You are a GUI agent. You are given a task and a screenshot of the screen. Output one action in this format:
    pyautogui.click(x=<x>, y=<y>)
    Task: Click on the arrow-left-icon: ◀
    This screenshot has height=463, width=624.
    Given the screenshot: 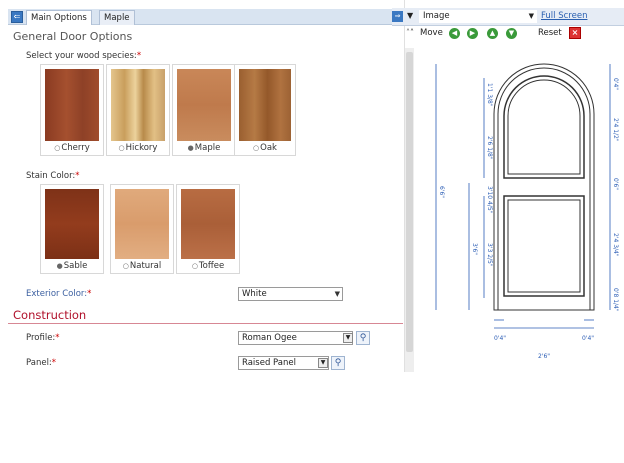 What is the action you would take?
    pyautogui.click(x=454, y=33)
    